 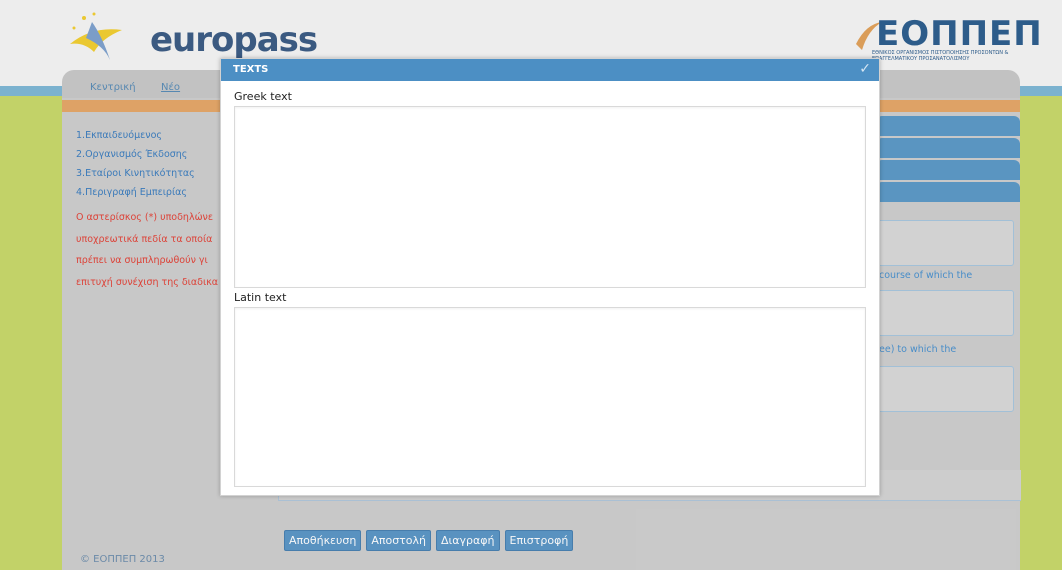 What do you see at coordinates (260, 297) in the screenshot?
I see `latin-text-label: Latin text` at bounding box center [260, 297].